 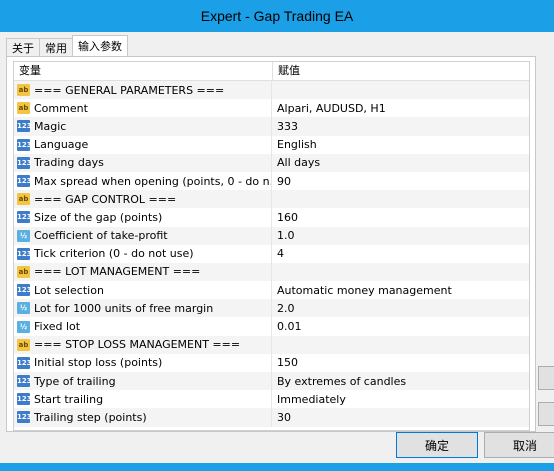 What do you see at coordinates (400, 126) in the screenshot?
I see `parameter-value-cell: 333` at bounding box center [400, 126].